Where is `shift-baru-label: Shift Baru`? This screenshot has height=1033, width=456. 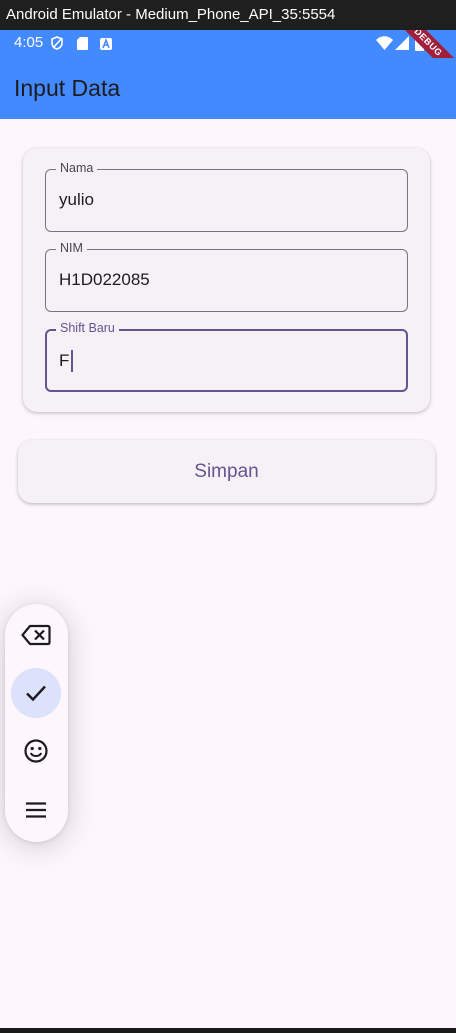 shift-baru-label: Shift Baru is located at coordinates (87, 328).